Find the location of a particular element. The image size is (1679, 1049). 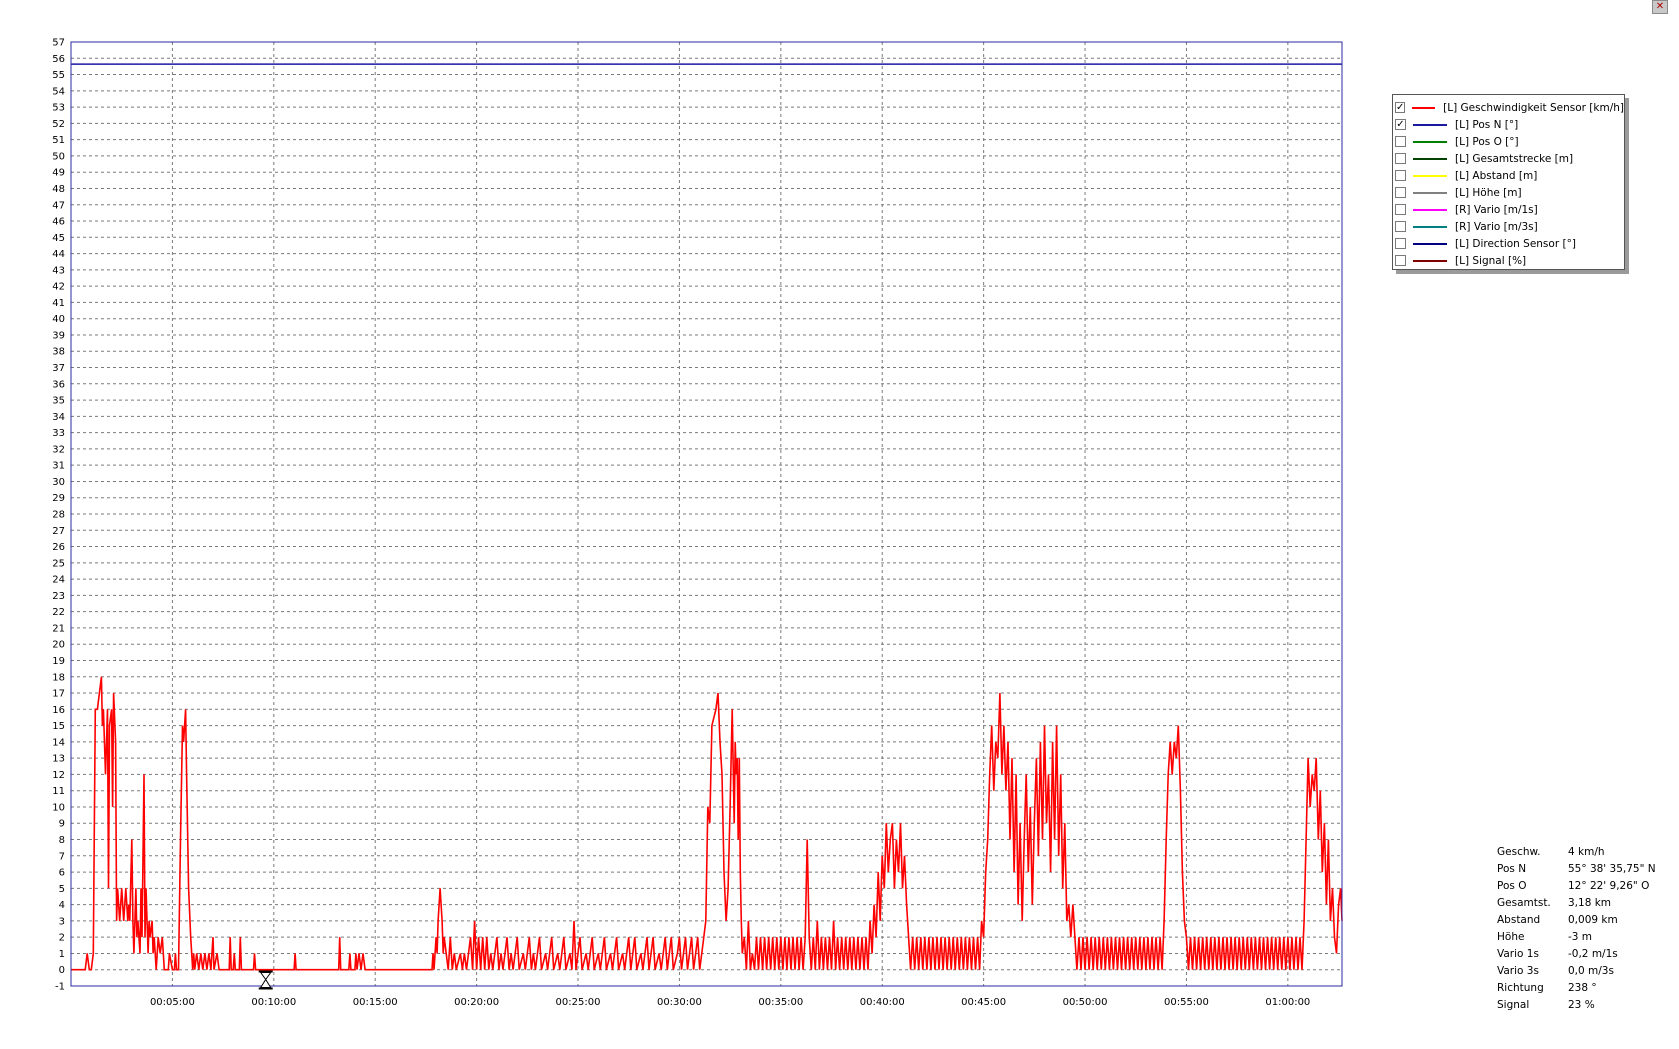

y-tick-label: 25 is located at coordinates (58, 563).